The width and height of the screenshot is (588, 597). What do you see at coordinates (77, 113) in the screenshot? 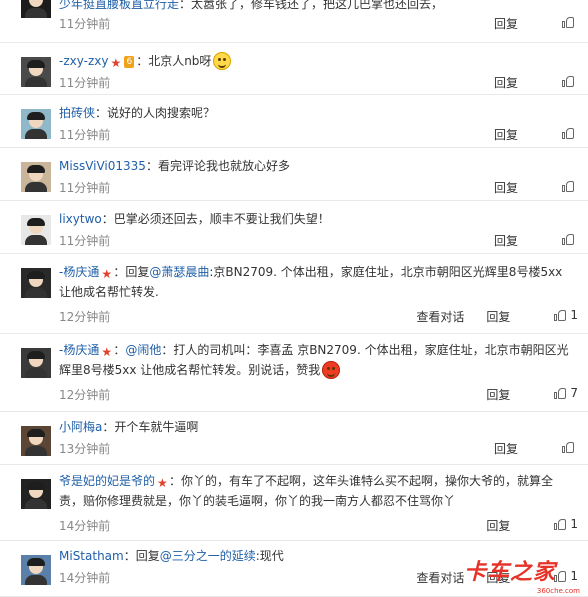
I see `username-link: 拍砖侠` at bounding box center [77, 113].